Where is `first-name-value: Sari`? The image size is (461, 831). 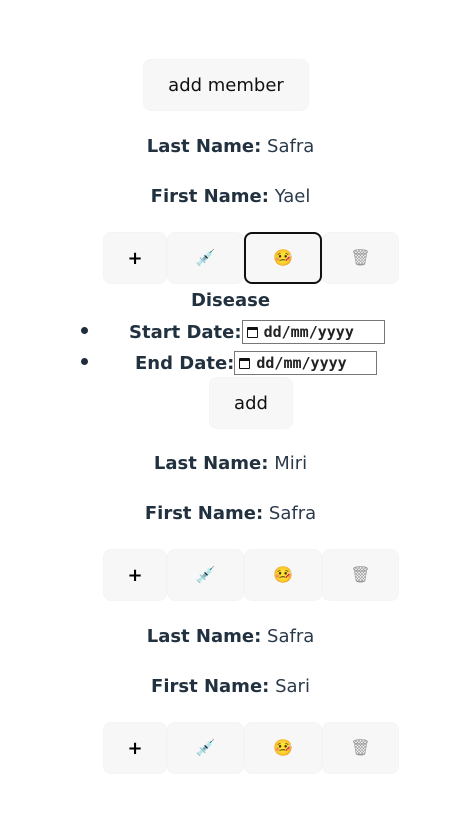
first-name-value: Sari is located at coordinates (292, 686).